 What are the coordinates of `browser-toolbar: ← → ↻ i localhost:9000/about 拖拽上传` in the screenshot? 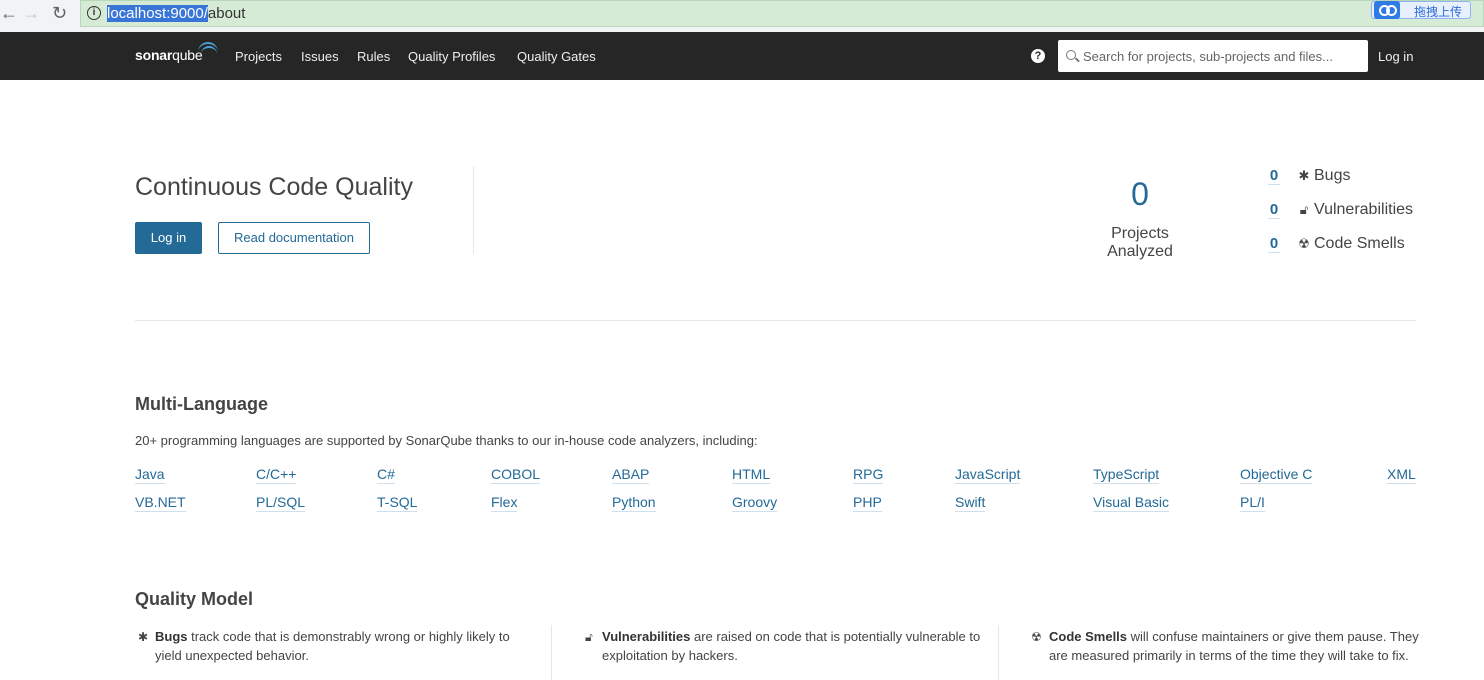 It's located at (742, 16).